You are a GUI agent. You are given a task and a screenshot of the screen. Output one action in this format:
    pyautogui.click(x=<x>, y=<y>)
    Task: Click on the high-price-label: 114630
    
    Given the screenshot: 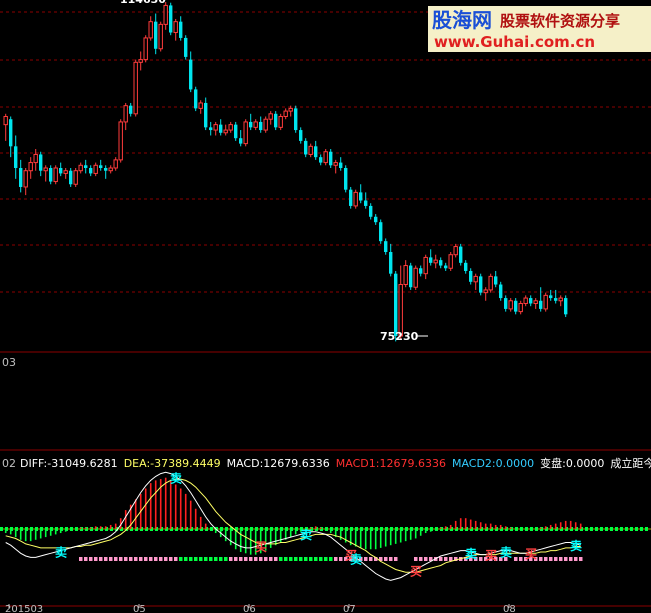 What is the action you would take?
    pyautogui.click(x=143, y=3)
    